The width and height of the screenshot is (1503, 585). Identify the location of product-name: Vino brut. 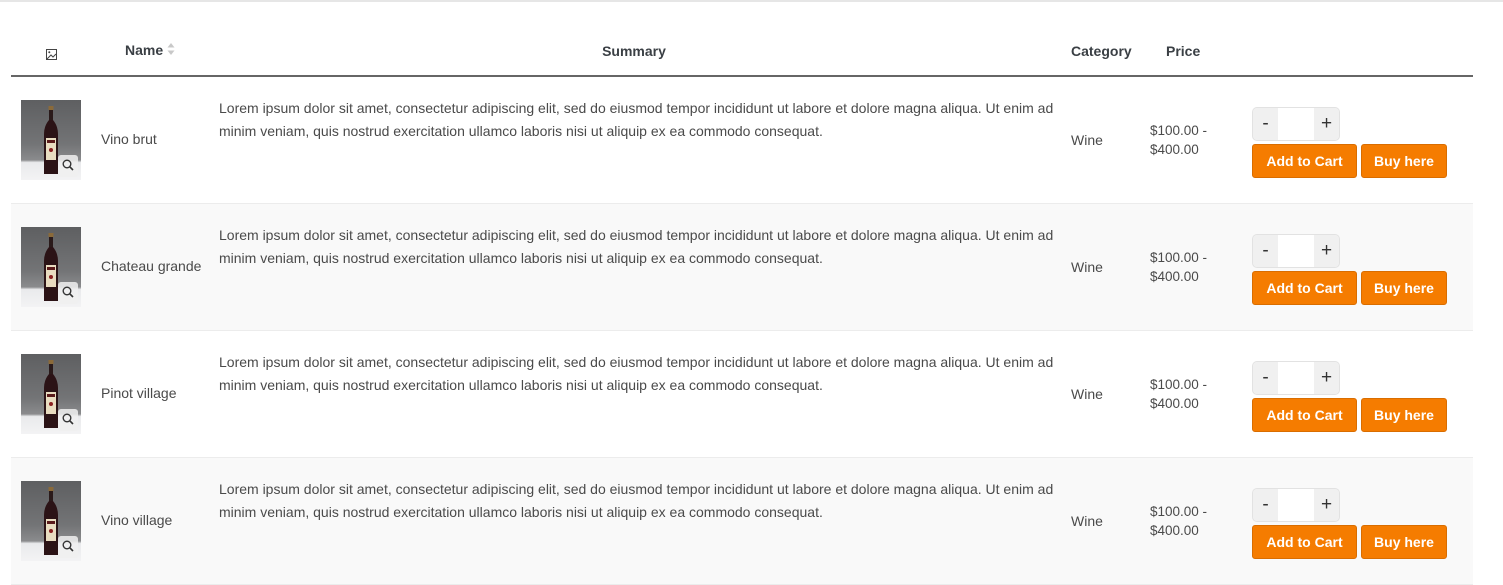
(150, 139).